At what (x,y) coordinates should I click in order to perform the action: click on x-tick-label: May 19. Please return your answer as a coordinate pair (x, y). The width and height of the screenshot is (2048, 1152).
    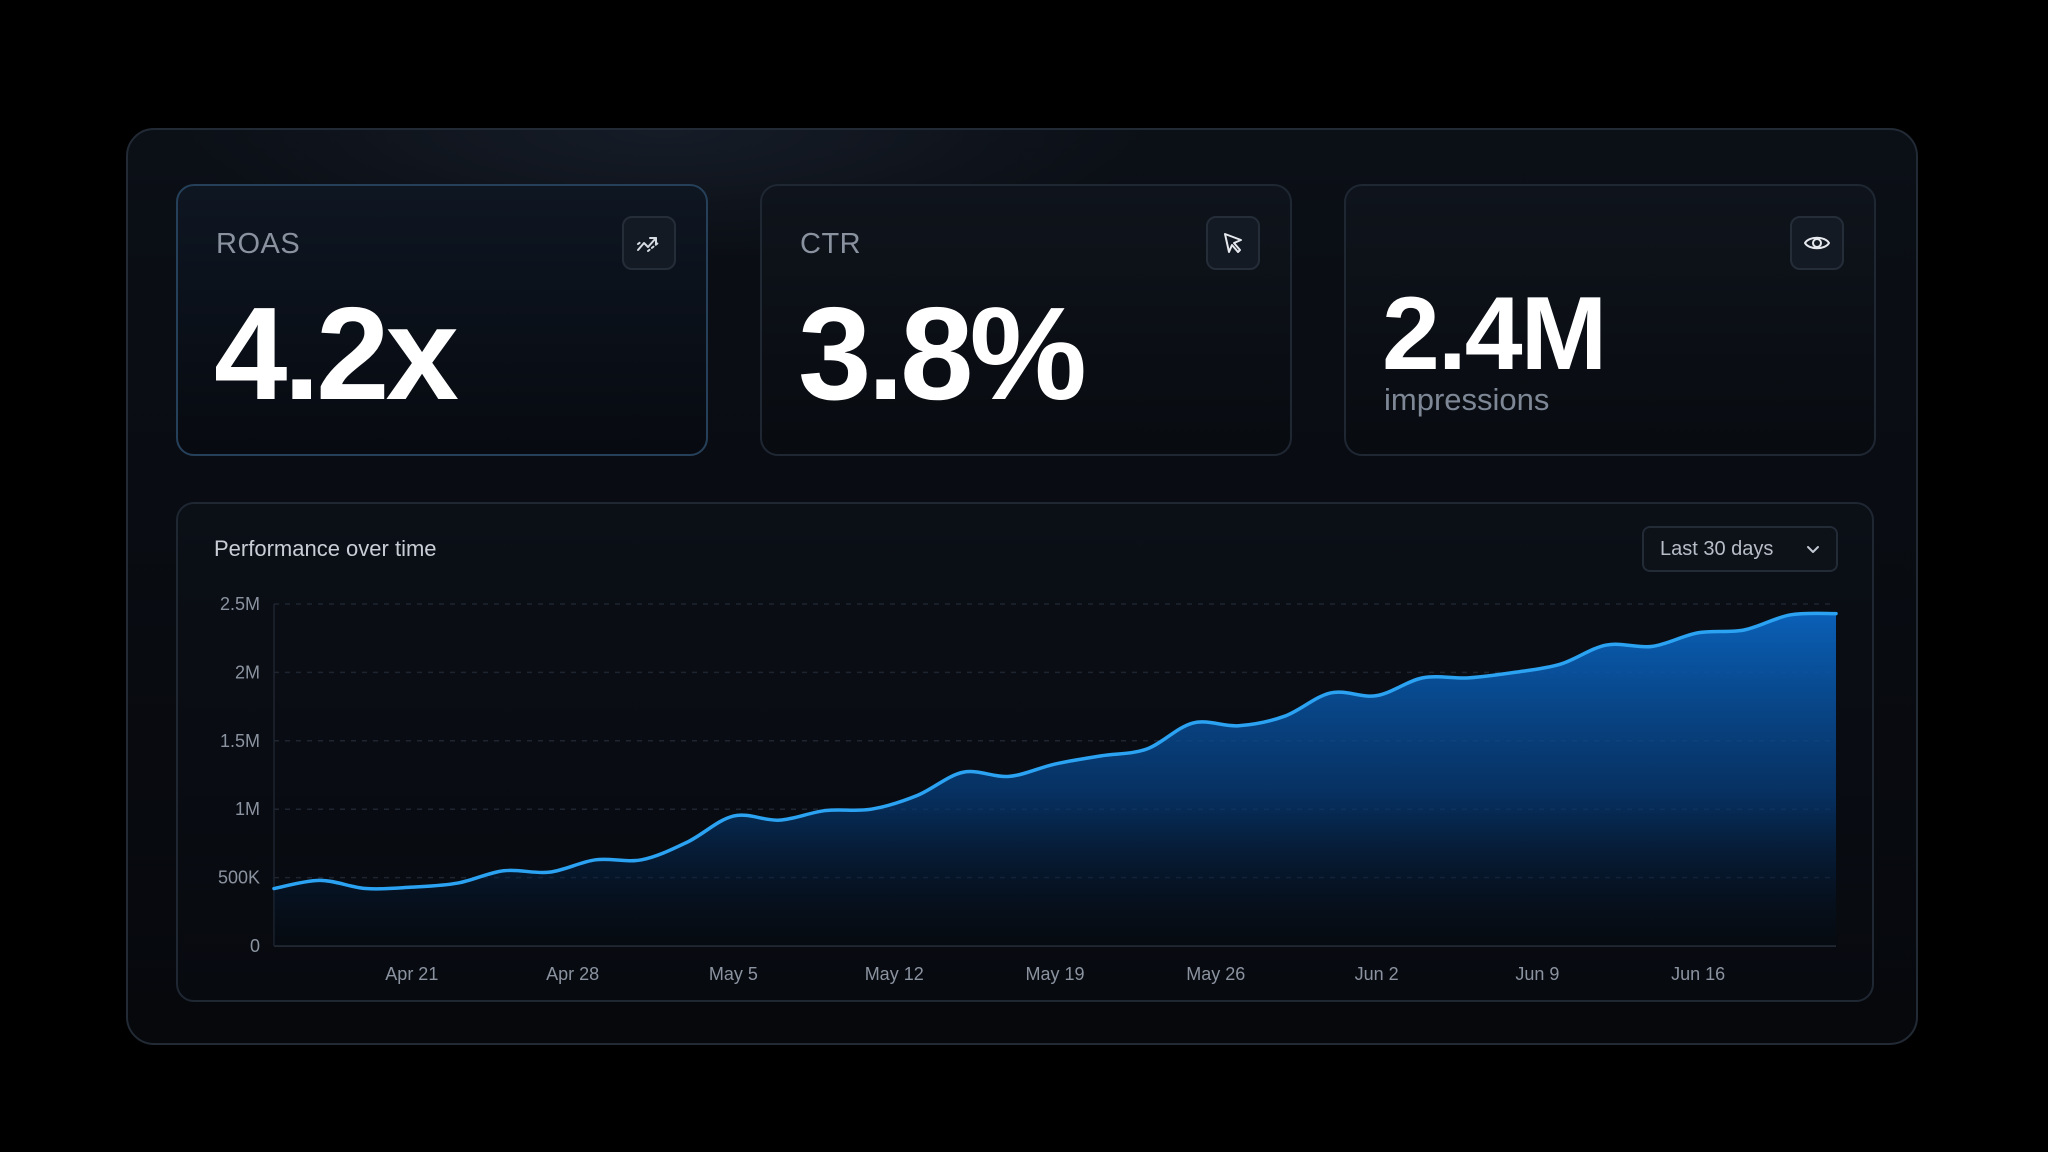
    Looking at the image, I should click on (1054, 974).